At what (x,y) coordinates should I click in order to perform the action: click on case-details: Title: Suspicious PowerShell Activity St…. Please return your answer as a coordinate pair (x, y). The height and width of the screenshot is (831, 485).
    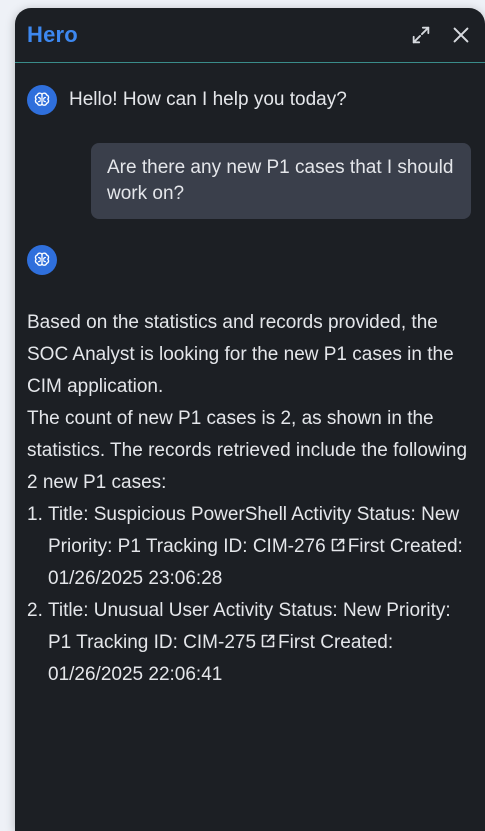
    Looking at the image, I should click on (259, 547).